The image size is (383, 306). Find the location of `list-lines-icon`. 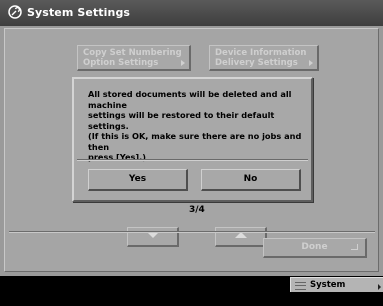

list-lines-icon is located at coordinates (300, 286).